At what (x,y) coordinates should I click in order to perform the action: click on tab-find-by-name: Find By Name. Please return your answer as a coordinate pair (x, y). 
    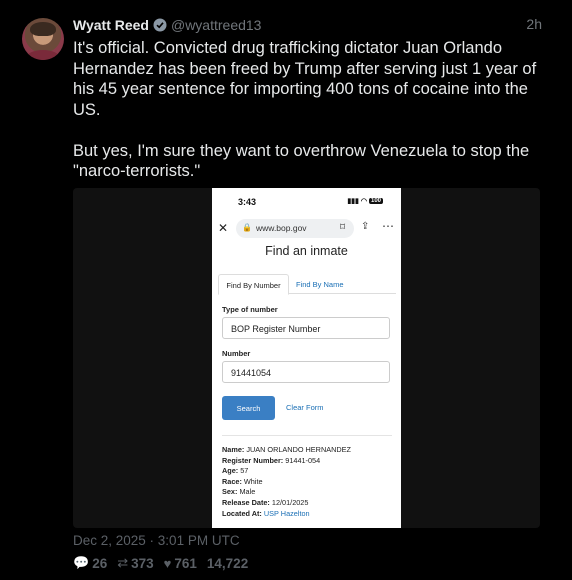
    Looking at the image, I should click on (320, 284).